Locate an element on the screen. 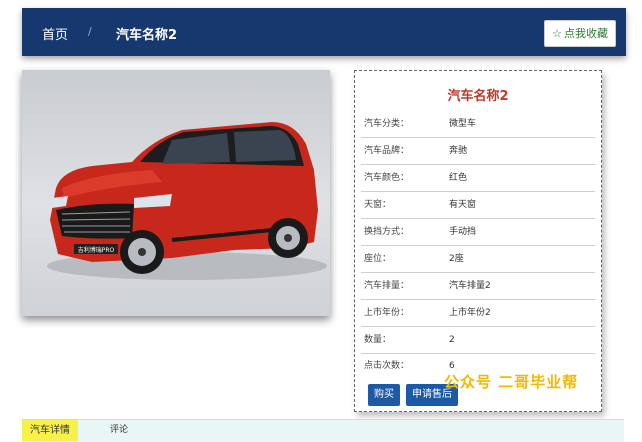 This screenshot has width=642, height=442. spec-row-seats: 座位： 2座 is located at coordinates (478, 259).